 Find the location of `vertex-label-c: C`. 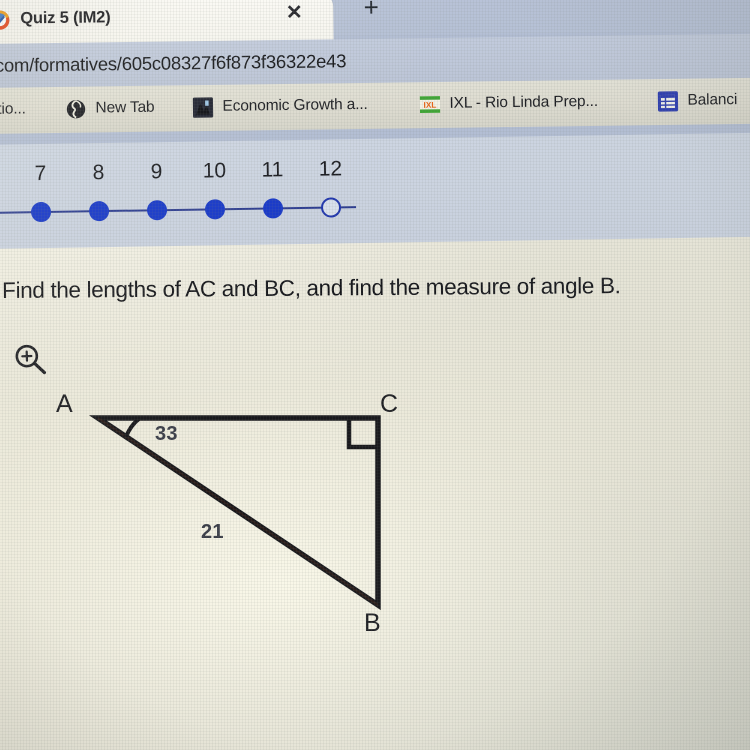

vertex-label-c: C is located at coordinates (389, 404).